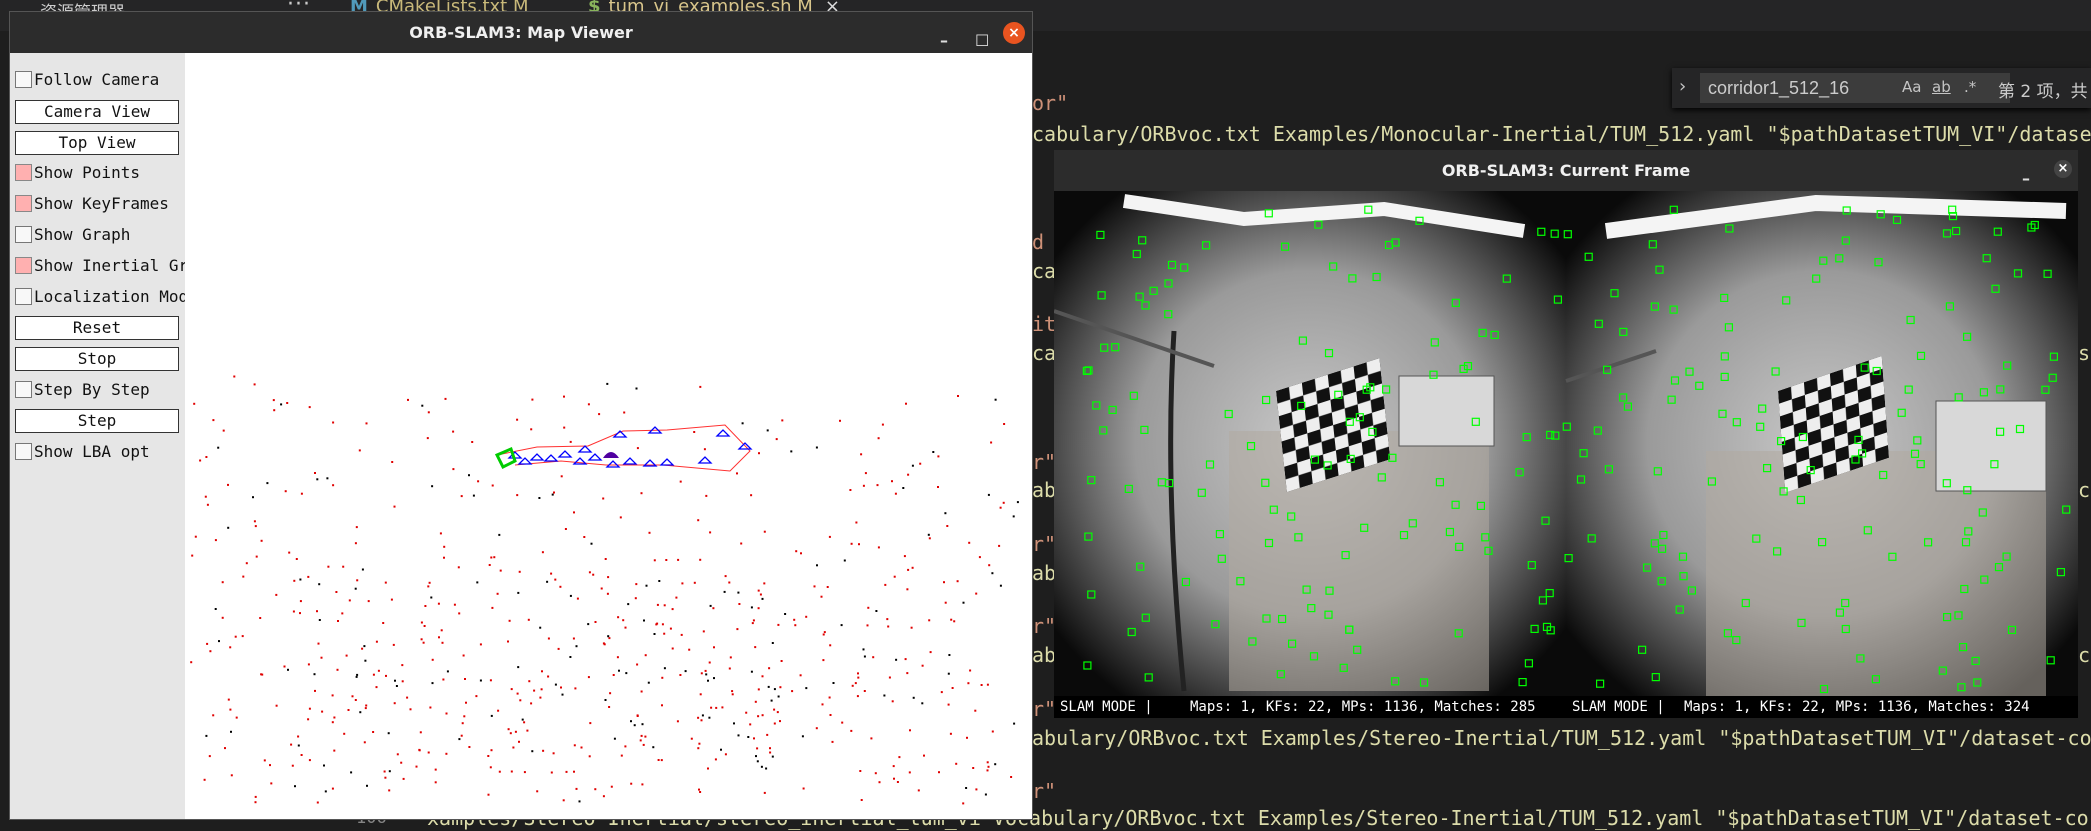 The width and height of the screenshot is (2091, 831). Describe the element at coordinates (97, 359) in the screenshot. I see `stop-button: Stop` at that location.